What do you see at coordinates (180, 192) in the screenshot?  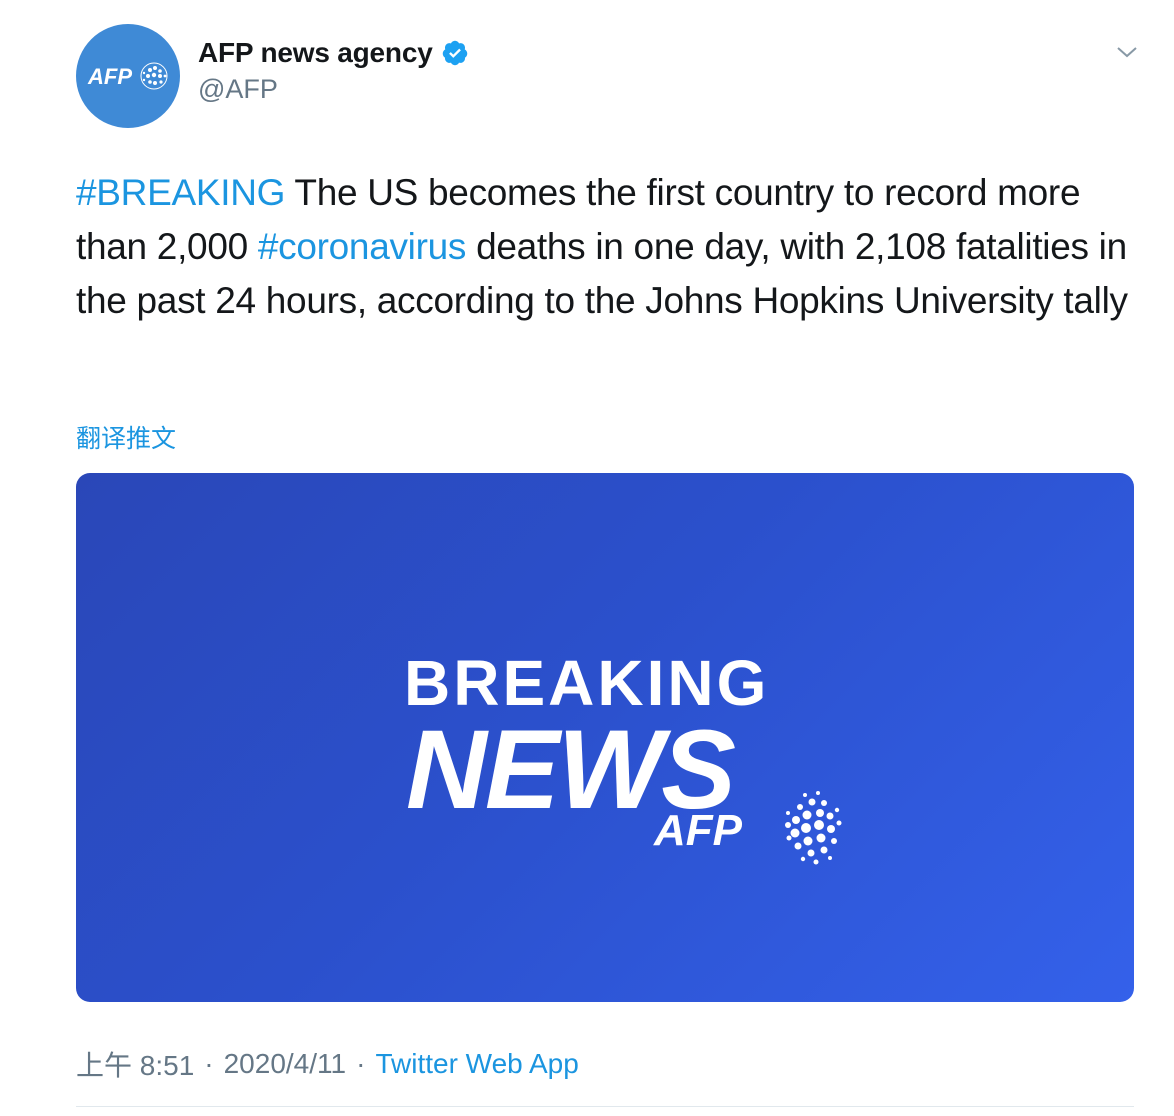 I see `hashtag-breaking: #BREAKING` at bounding box center [180, 192].